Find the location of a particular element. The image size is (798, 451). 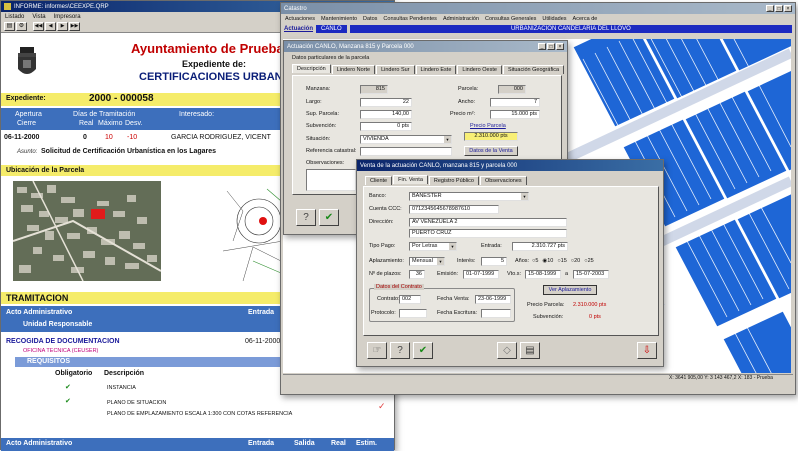

aplazamiento-select: Mensual ▼ is located at coordinates (427, 261).